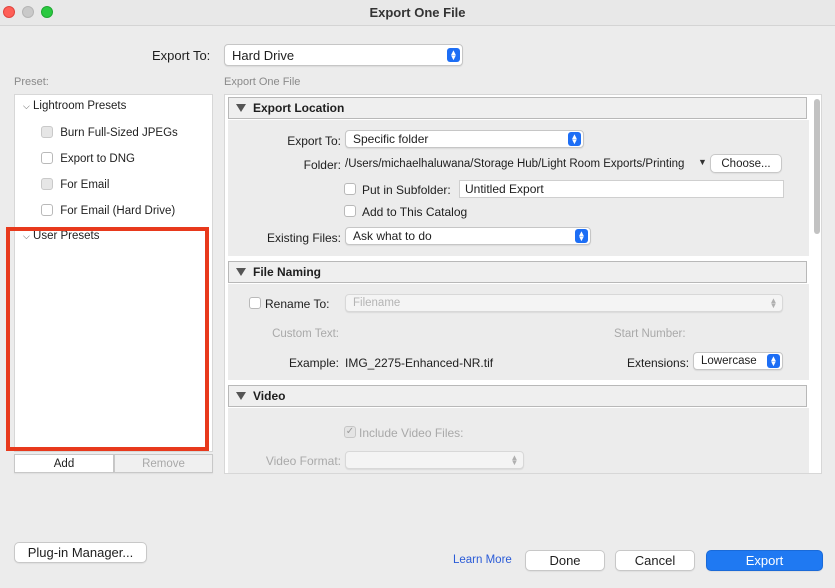 The image size is (835, 588). What do you see at coordinates (817, 166) in the screenshot?
I see `scrollbar-thumb` at bounding box center [817, 166].